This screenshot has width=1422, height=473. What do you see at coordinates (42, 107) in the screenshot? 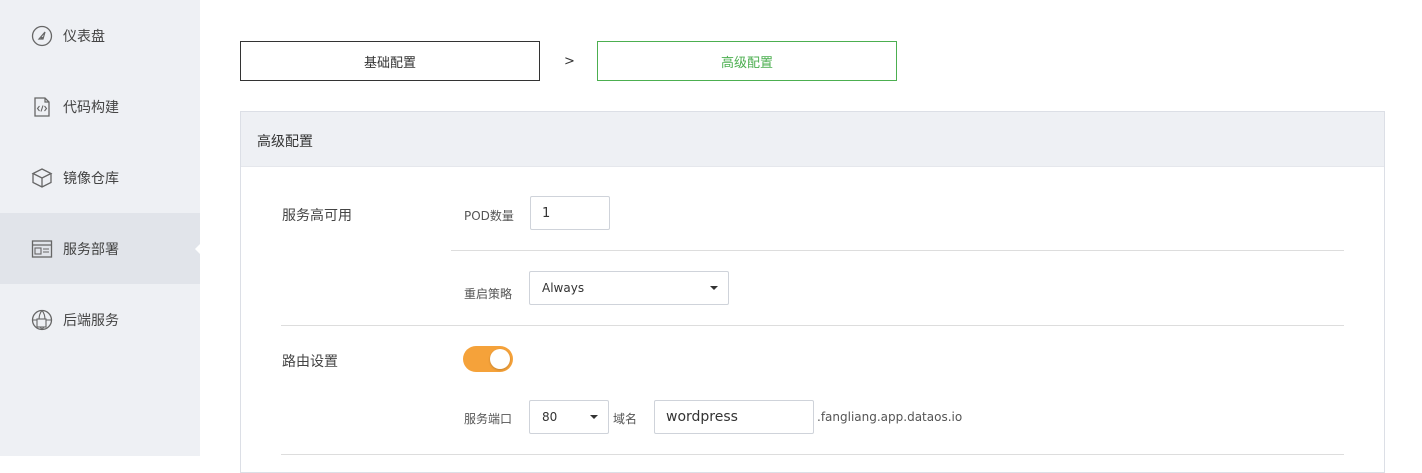
I see `code-file-icon` at bounding box center [42, 107].